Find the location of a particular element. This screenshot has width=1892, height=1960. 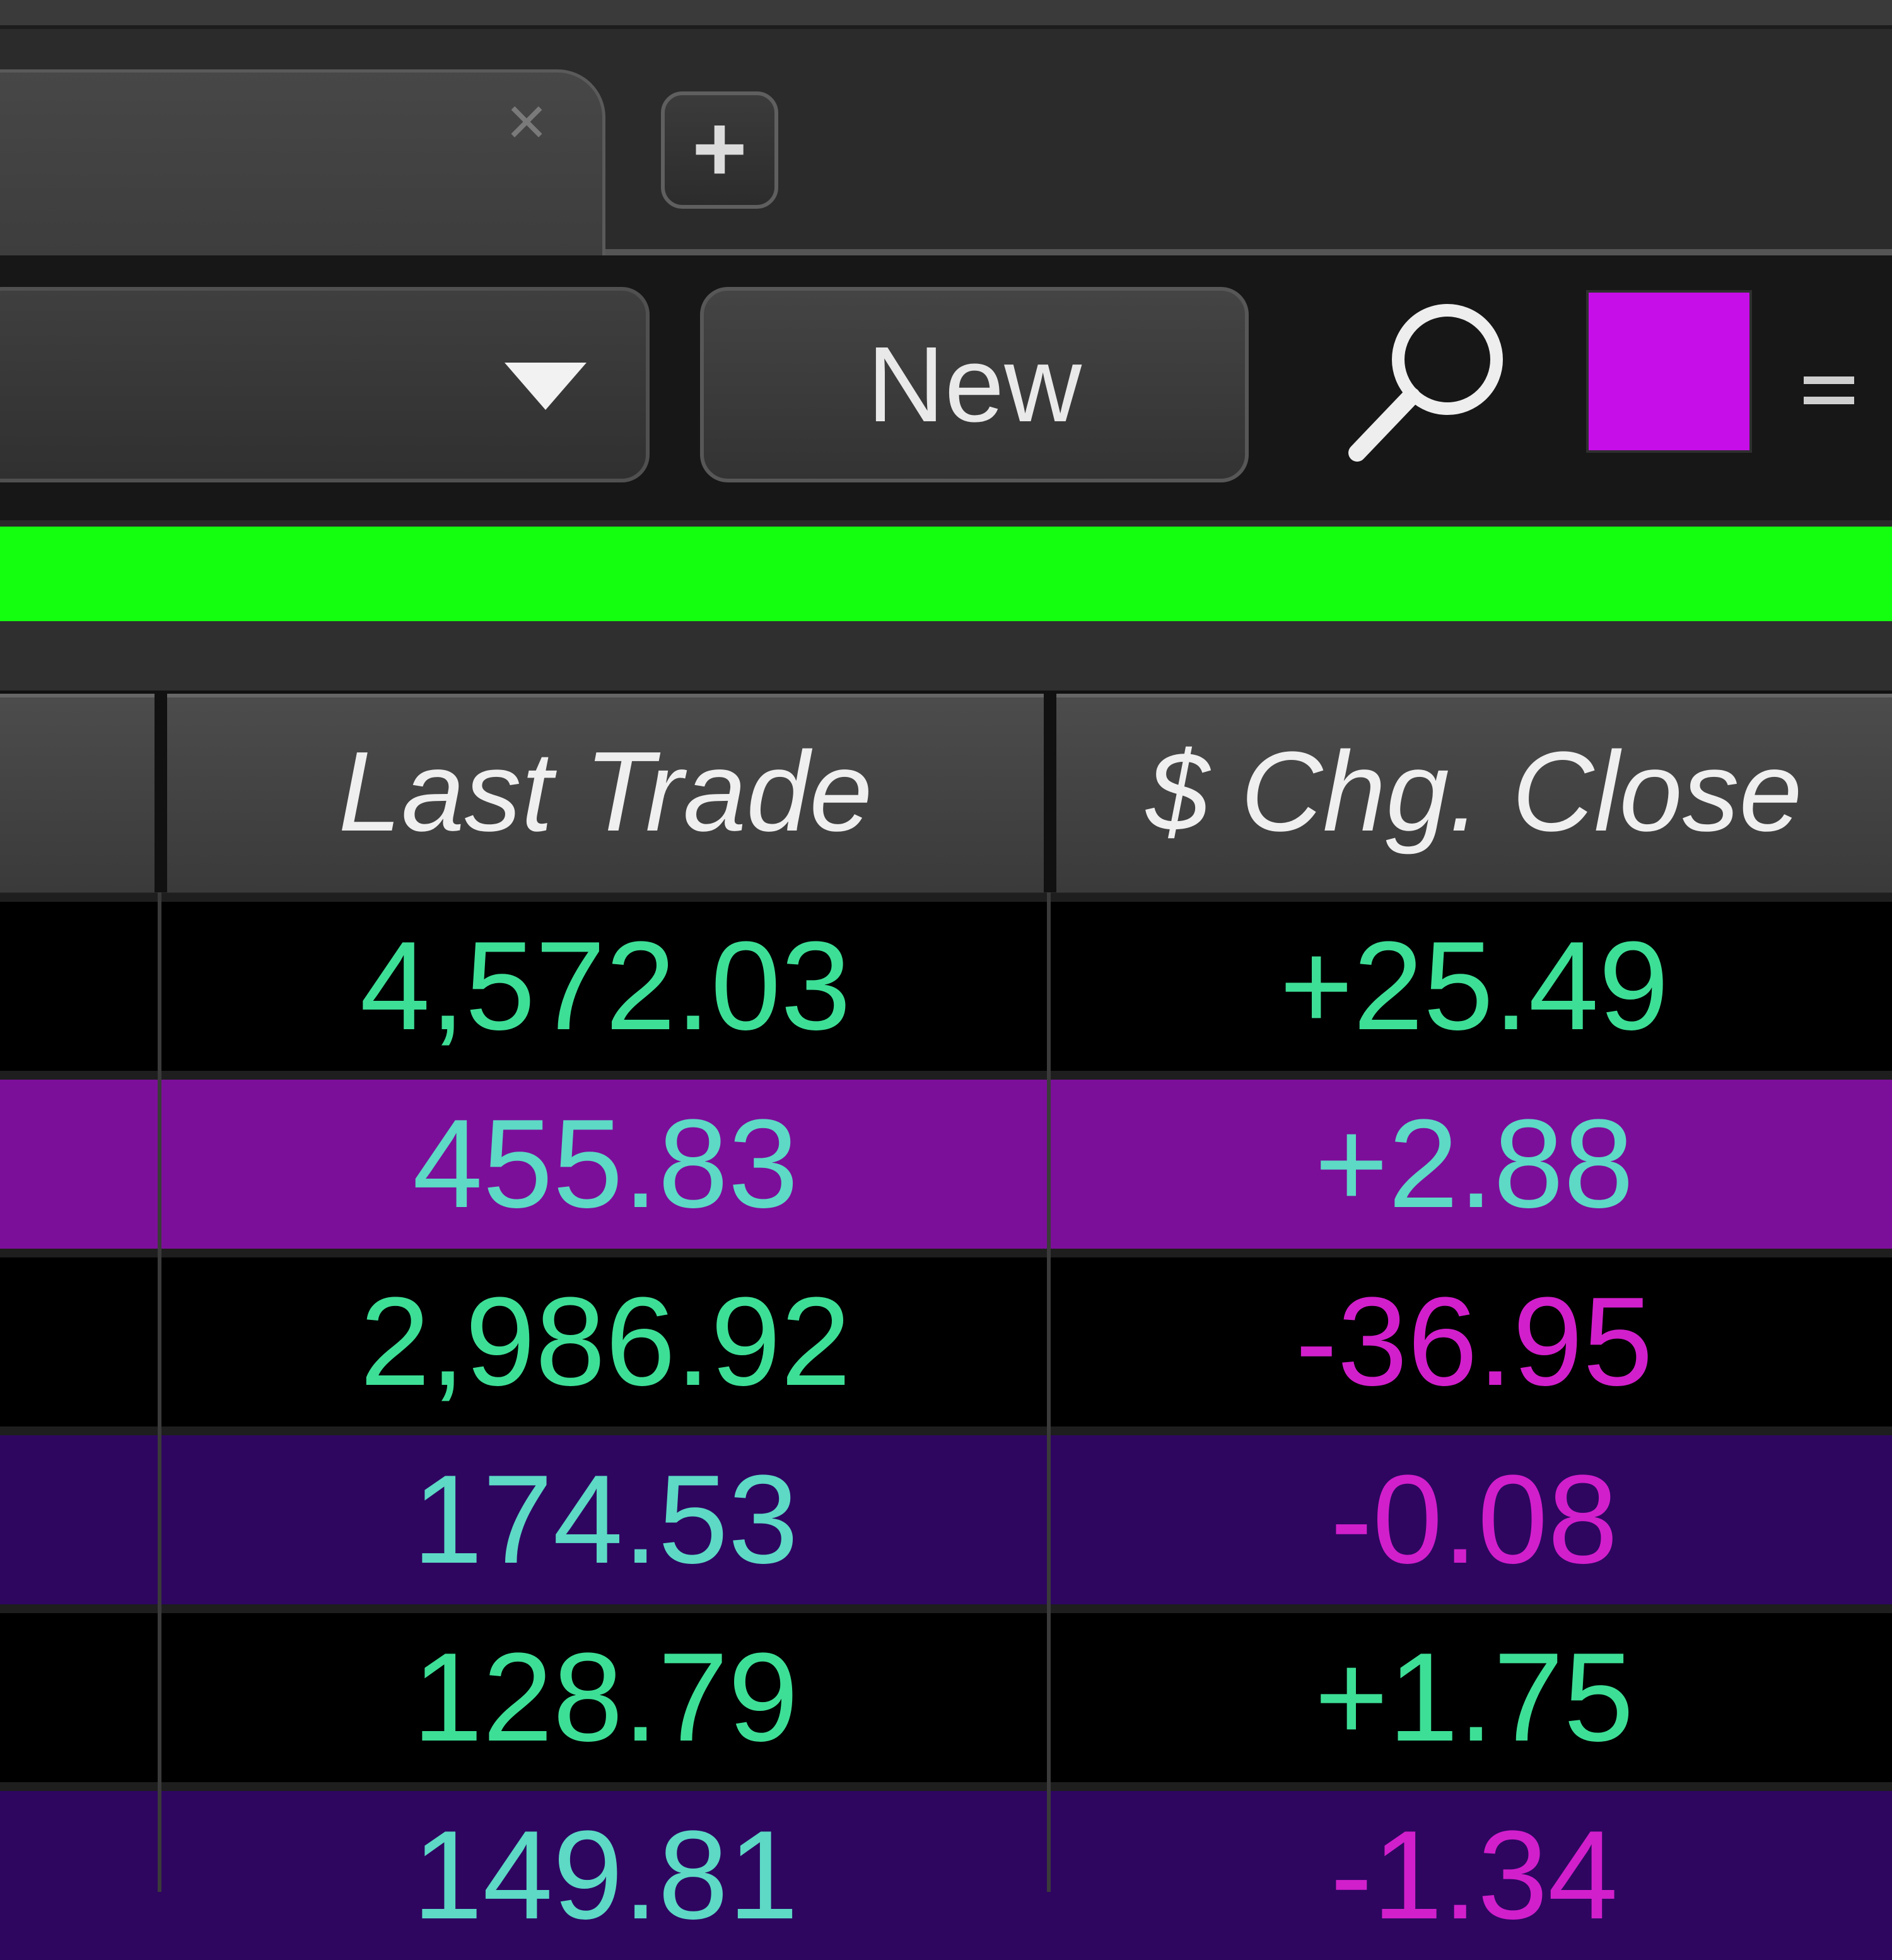

change-close-cell: +1.75 is located at coordinates (1474, 1697).